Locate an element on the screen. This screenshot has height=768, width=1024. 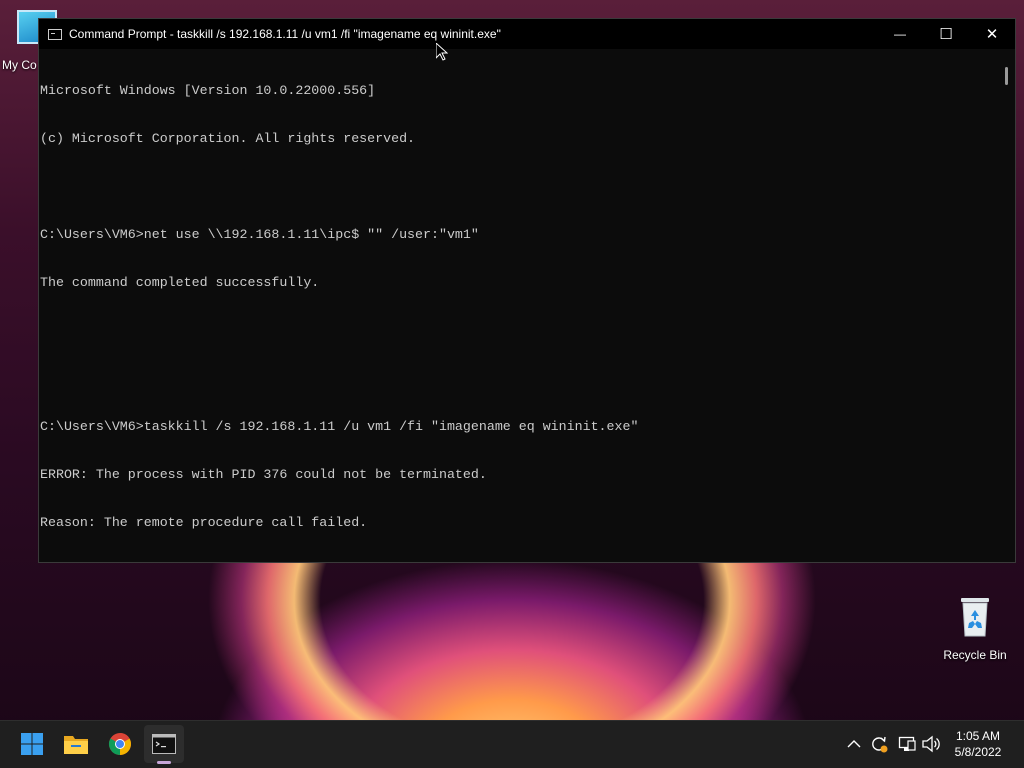
tray-network is located at coordinates (907, 744).